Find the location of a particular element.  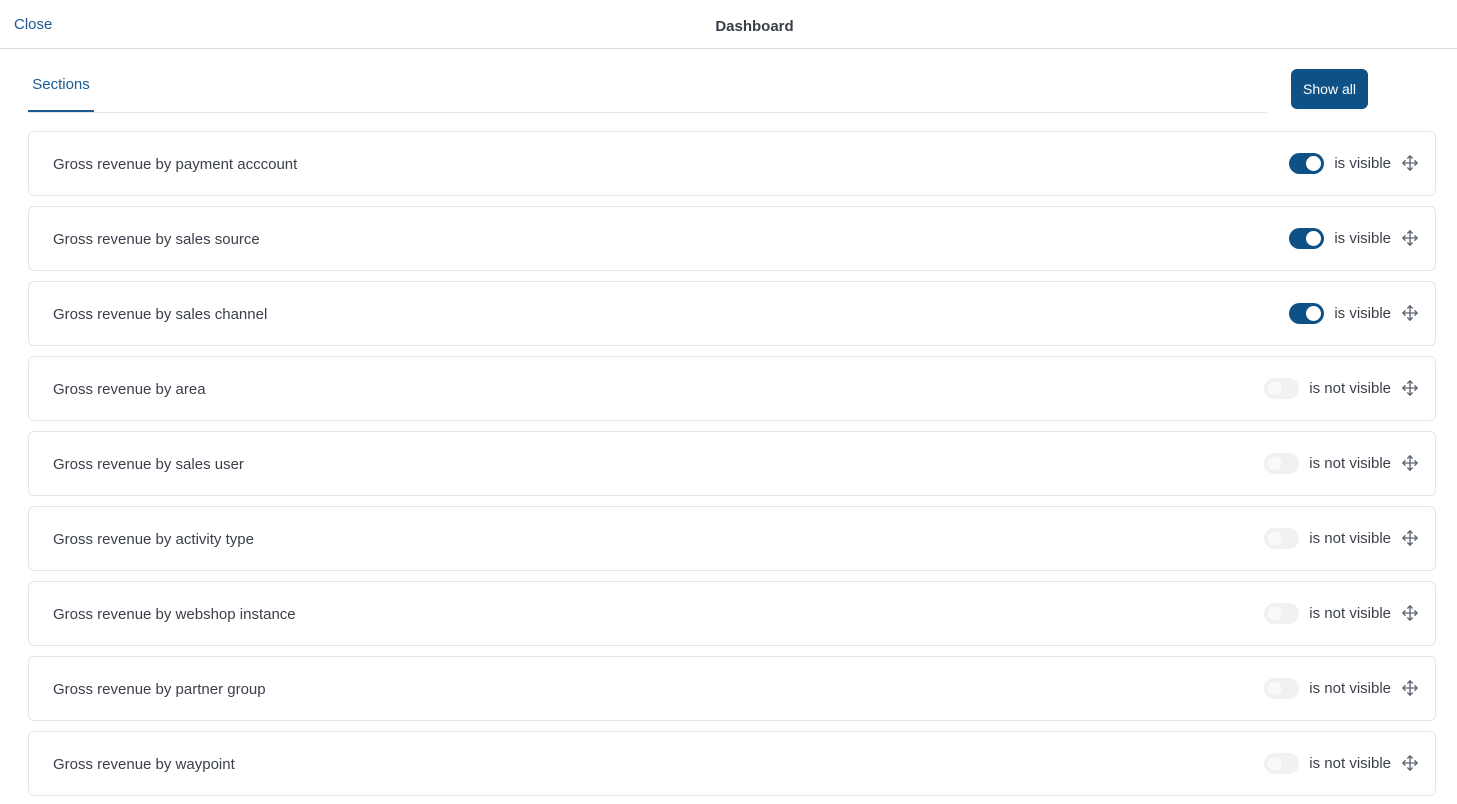

section-label: Gross revenue by waypoint is located at coordinates (144, 764).